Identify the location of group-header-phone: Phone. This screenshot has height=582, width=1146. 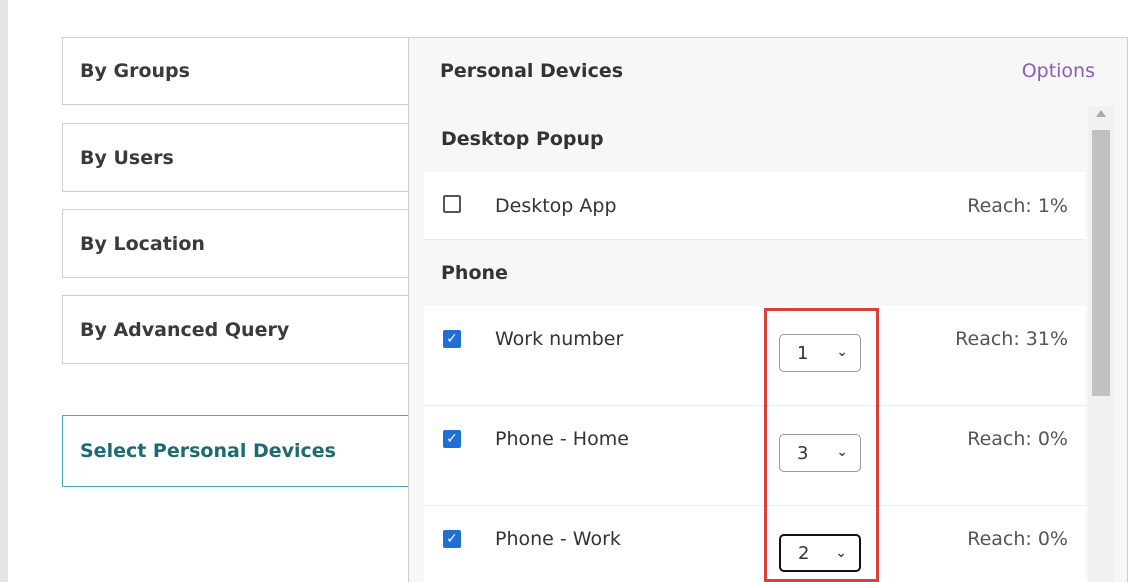
(755, 273).